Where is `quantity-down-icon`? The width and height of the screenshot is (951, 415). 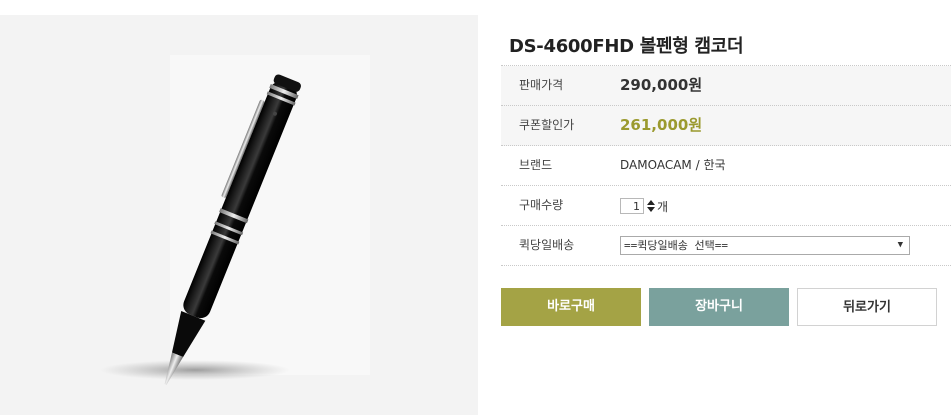 quantity-down-icon is located at coordinates (651, 209).